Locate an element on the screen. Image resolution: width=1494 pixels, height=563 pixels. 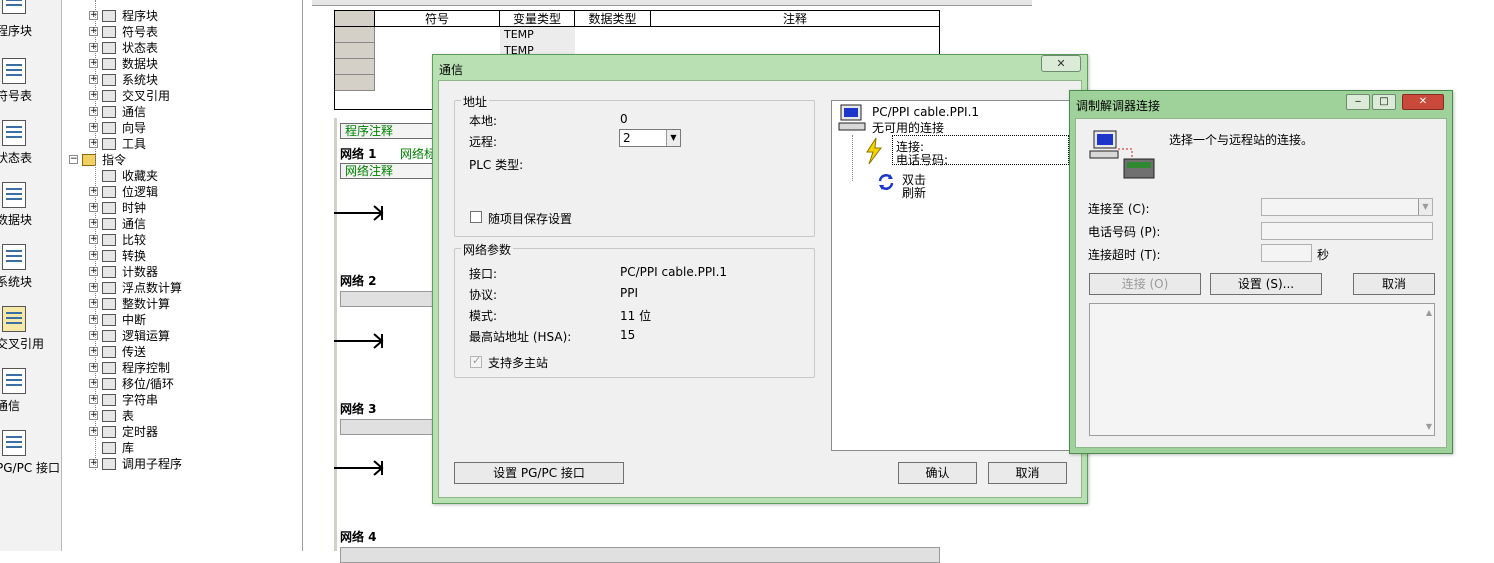
tree-item: + 转换 is located at coordinates (180, 256).